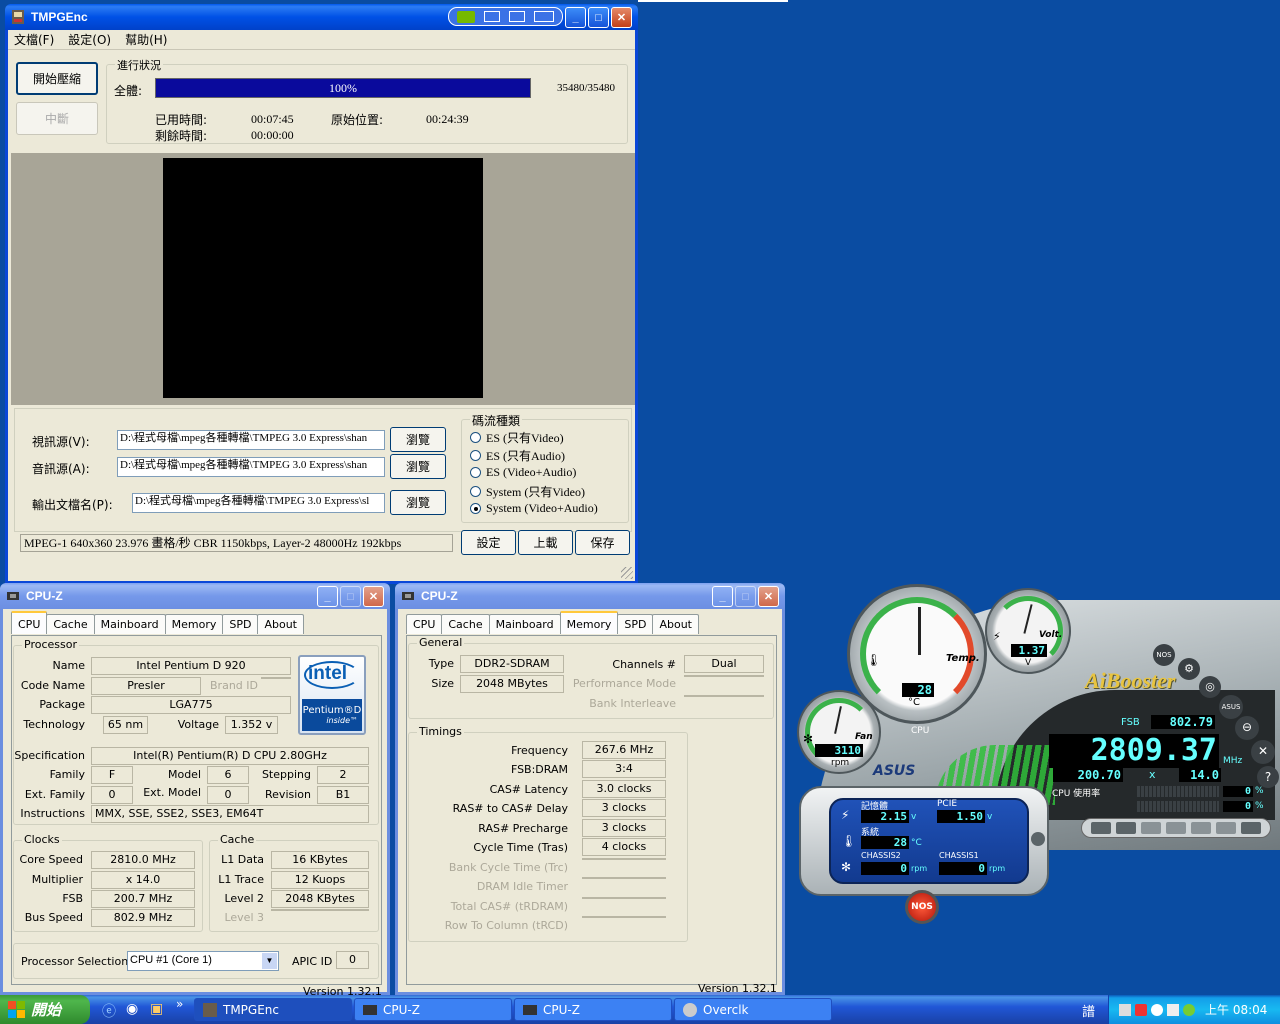 The width and height of the screenshot is (1280, 1024). What do you see at coordinates (203, 961) in the screenshot?
I see `procsel-dropdown: CPU #1 (Core 1) ▼` at bounding box center [203, 961].